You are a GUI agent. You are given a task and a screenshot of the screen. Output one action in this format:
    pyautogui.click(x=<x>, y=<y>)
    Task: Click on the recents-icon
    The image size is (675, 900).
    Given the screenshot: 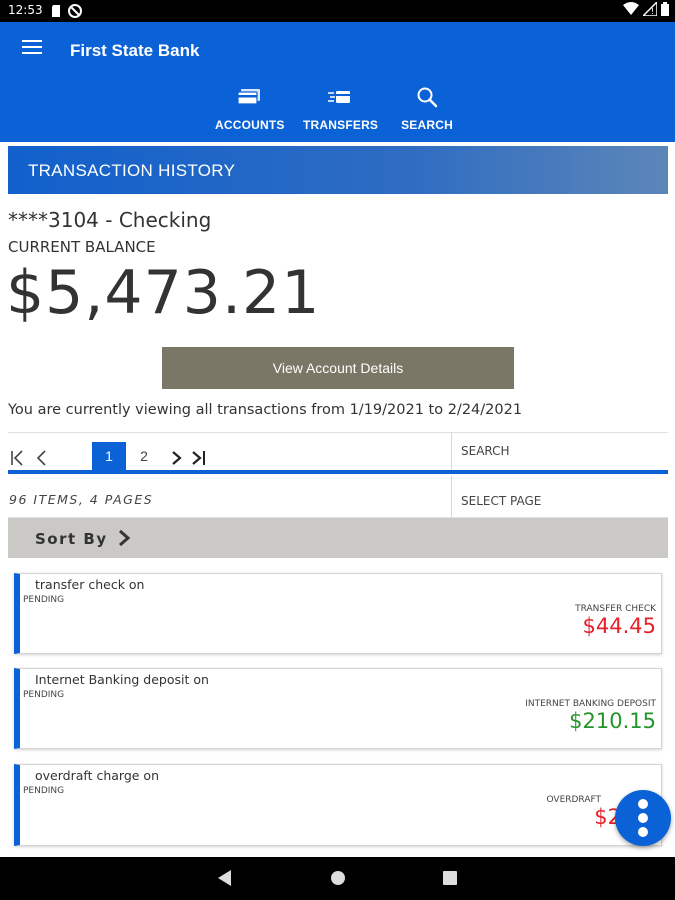 What is the action you would take?
    pyautogui.click(x=450, y=878)
    